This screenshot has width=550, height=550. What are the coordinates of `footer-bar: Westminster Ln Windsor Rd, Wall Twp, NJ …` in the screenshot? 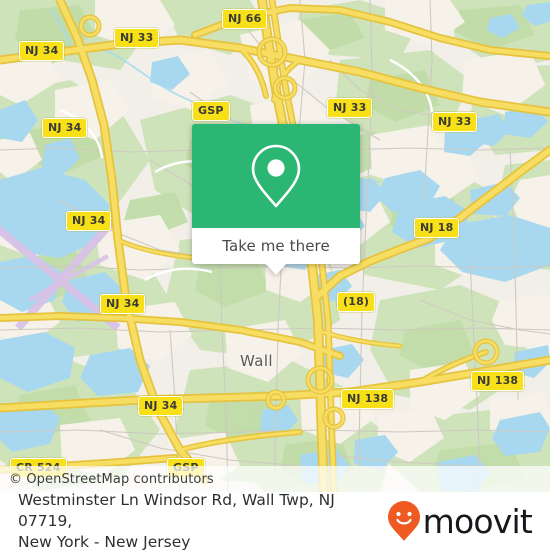 It's located at (275, 520).